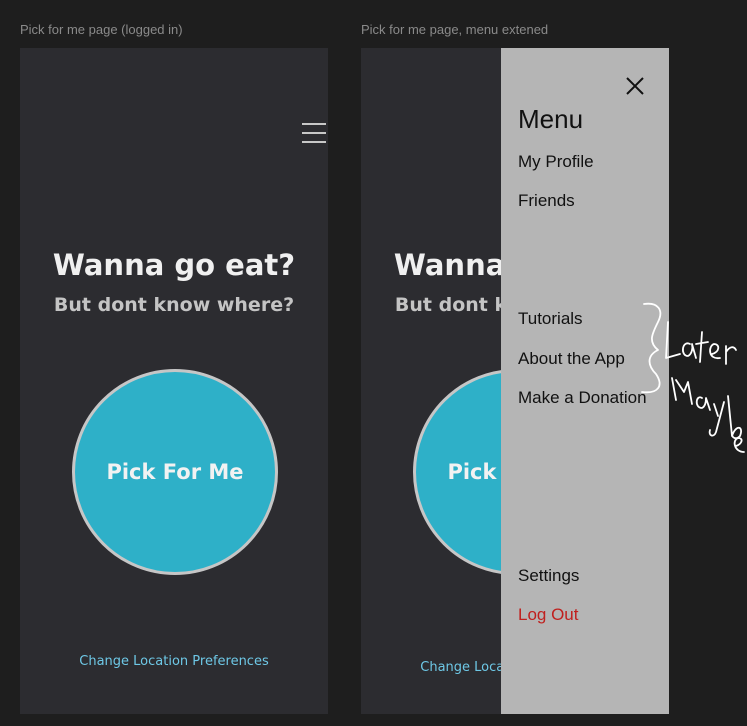  I want to click on menu-title: Menu, so click(551, 119).